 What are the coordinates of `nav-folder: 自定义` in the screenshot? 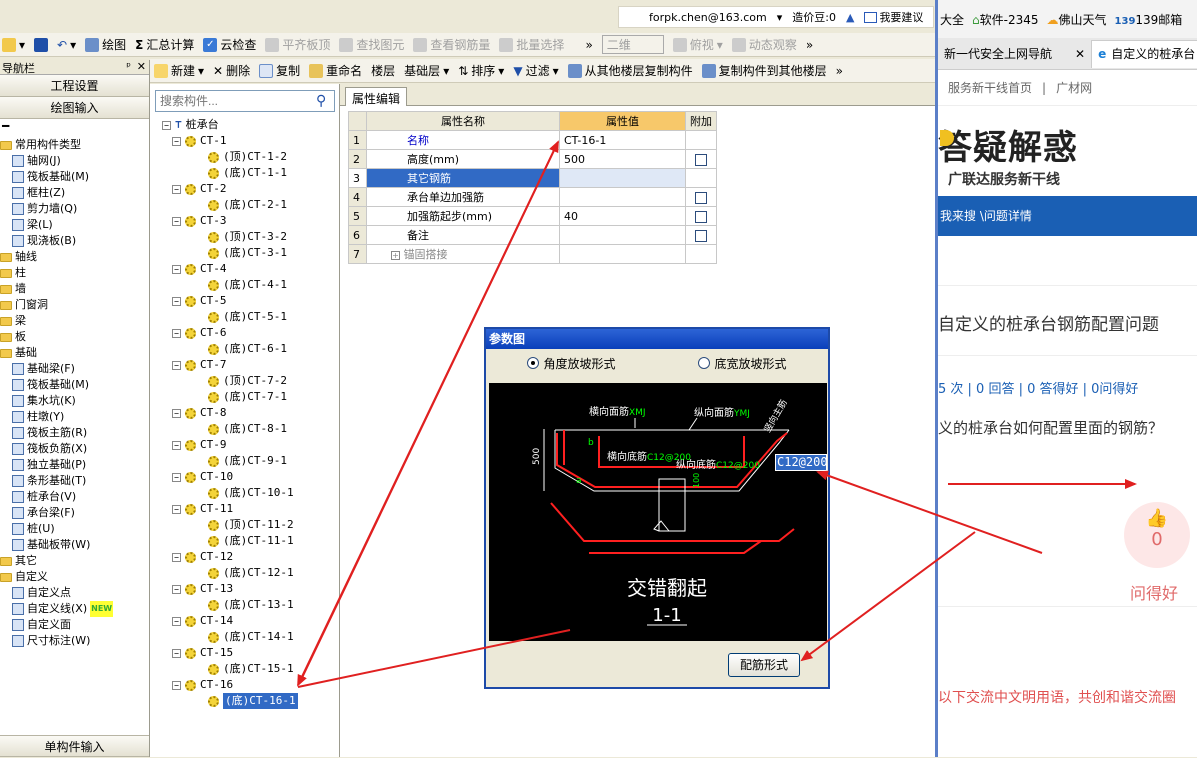 It's located at (74, 577).